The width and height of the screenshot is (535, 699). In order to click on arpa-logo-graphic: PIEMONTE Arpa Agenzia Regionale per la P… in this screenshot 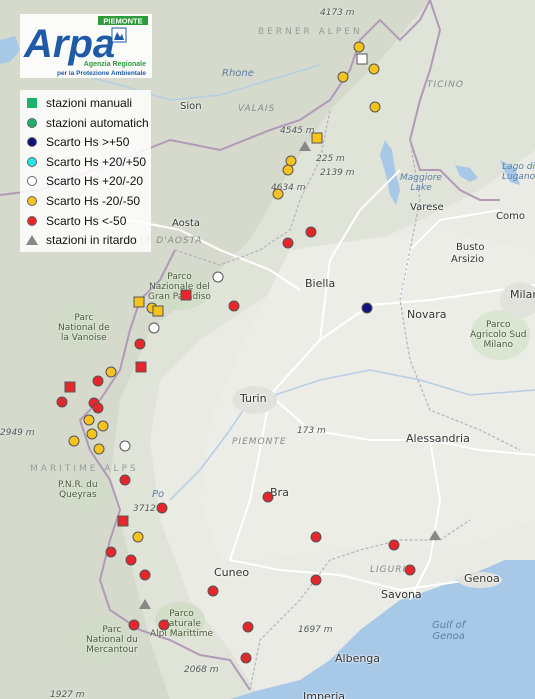, I will do `click(86, 46)`.